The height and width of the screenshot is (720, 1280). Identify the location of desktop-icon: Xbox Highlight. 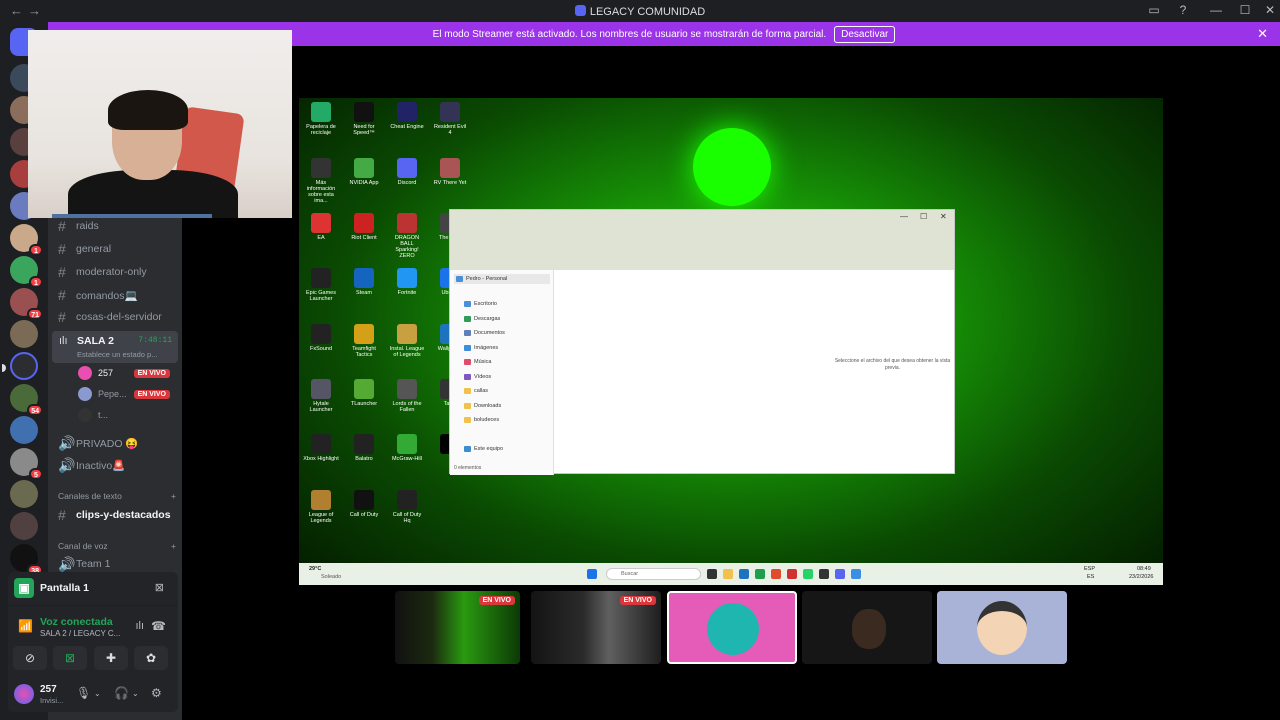
(321, 448).